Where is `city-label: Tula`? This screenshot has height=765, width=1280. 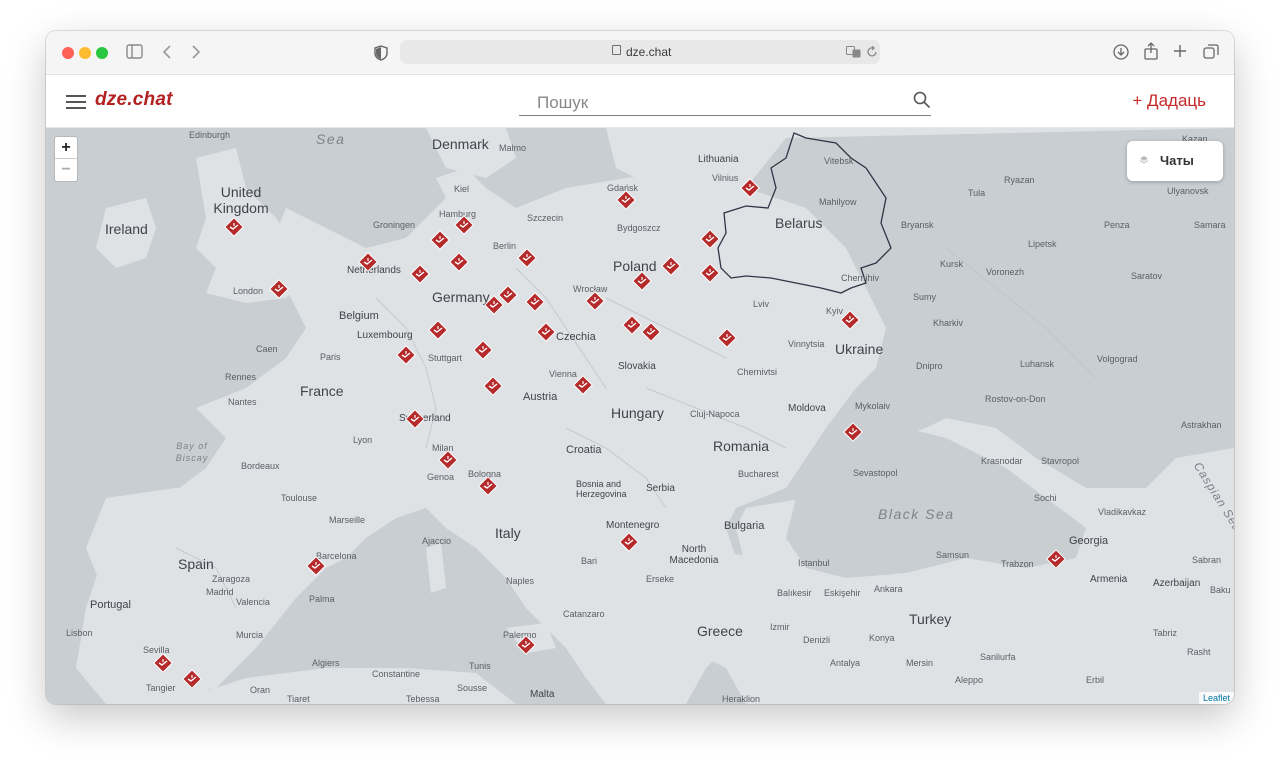
city-label: Tula is located at coordinates (977, 193).